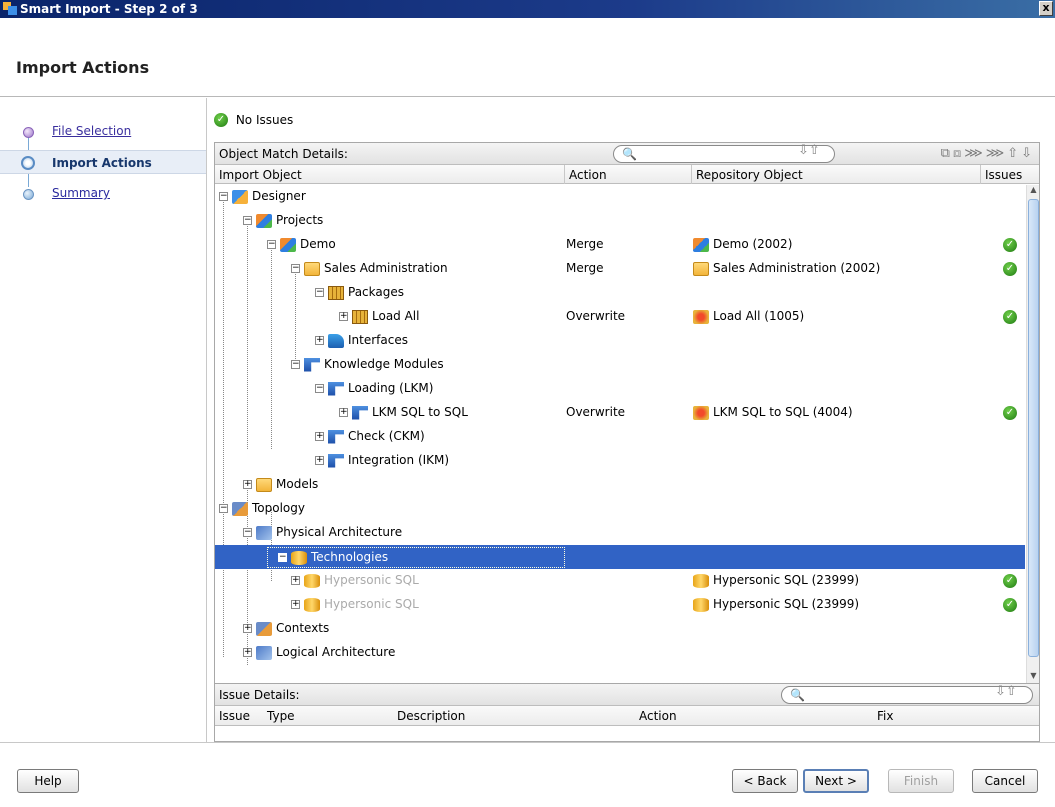  I want to click on tree-row: + Check (CKM), so click(620, 437).